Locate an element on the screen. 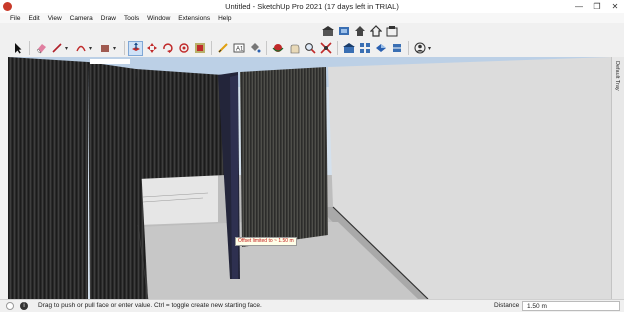 This screenshot has width=624, height=312. menu-view: View is located at coordinates (55, 18).